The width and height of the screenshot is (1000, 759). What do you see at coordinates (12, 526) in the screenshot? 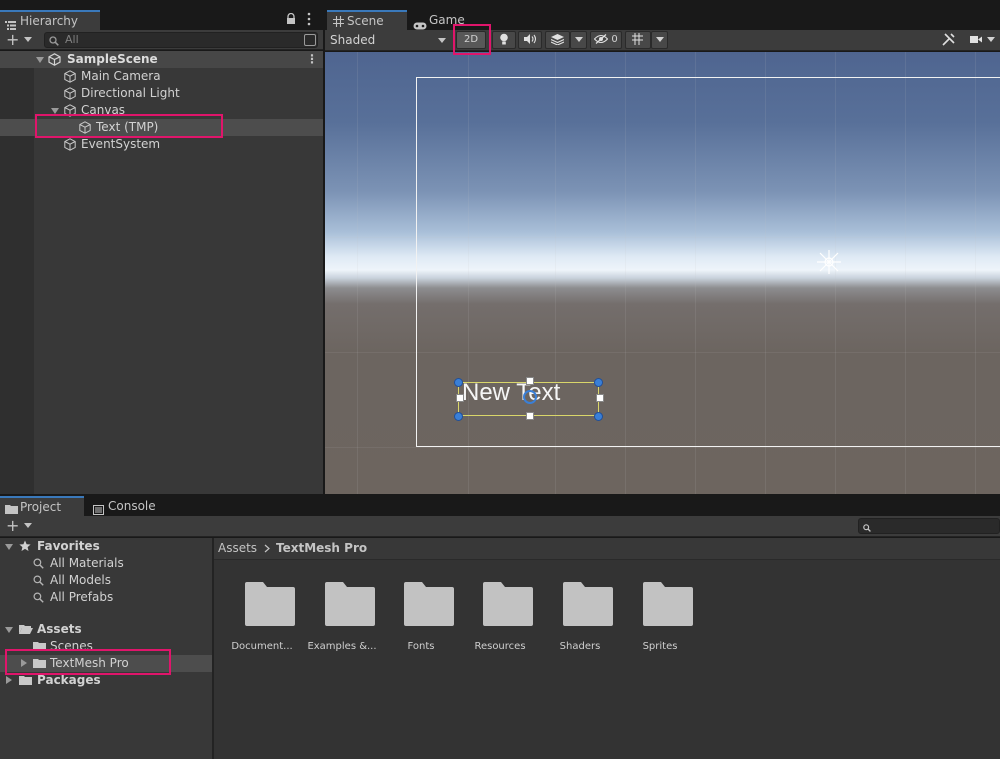
I see `create-asset-plus-button: +` at bounding box center [12, 526].